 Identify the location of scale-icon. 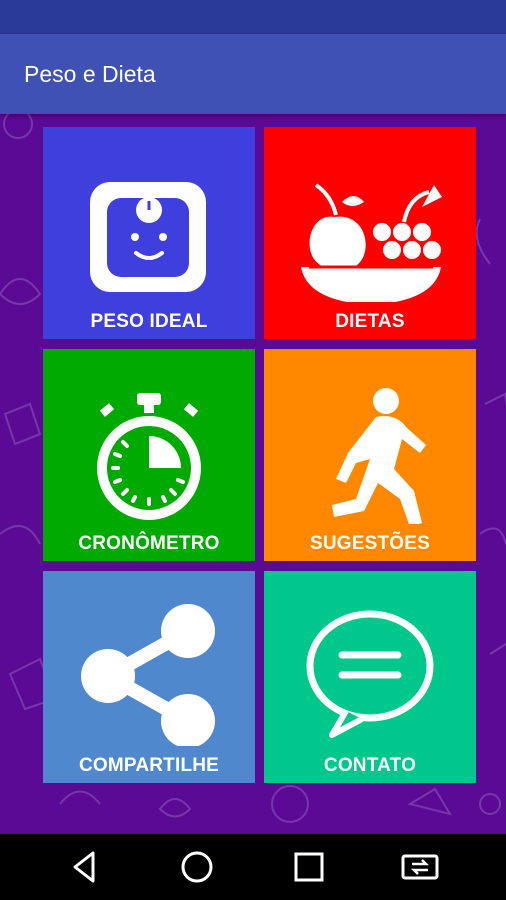
(148, 237).